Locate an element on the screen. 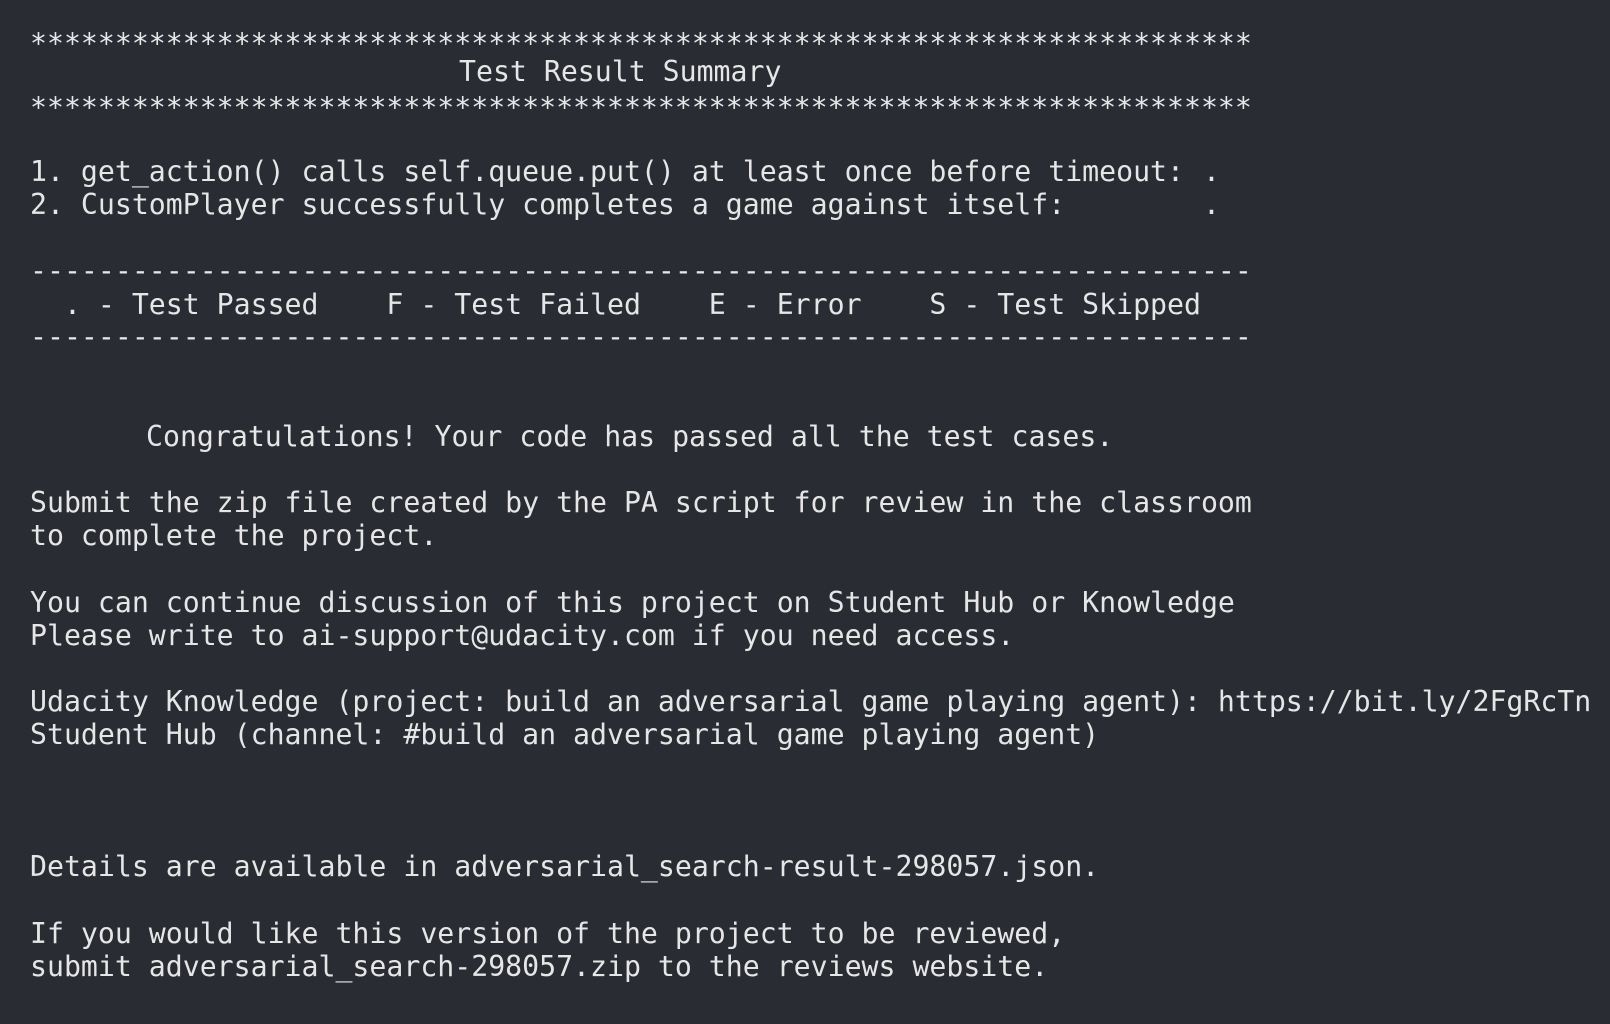 This screenshot has width=1610, height=1024. test-result-1-status: . is located at coordinates (1211, 171).